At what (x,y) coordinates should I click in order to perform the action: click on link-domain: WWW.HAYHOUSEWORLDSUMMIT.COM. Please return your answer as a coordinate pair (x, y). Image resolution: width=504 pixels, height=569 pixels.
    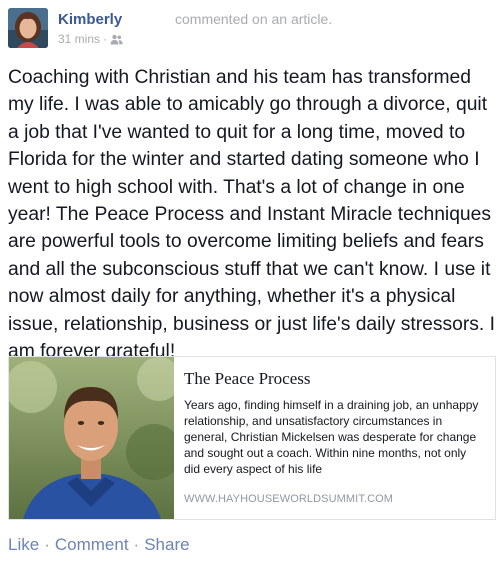
    Looking at the image, I should click on (289, 499).